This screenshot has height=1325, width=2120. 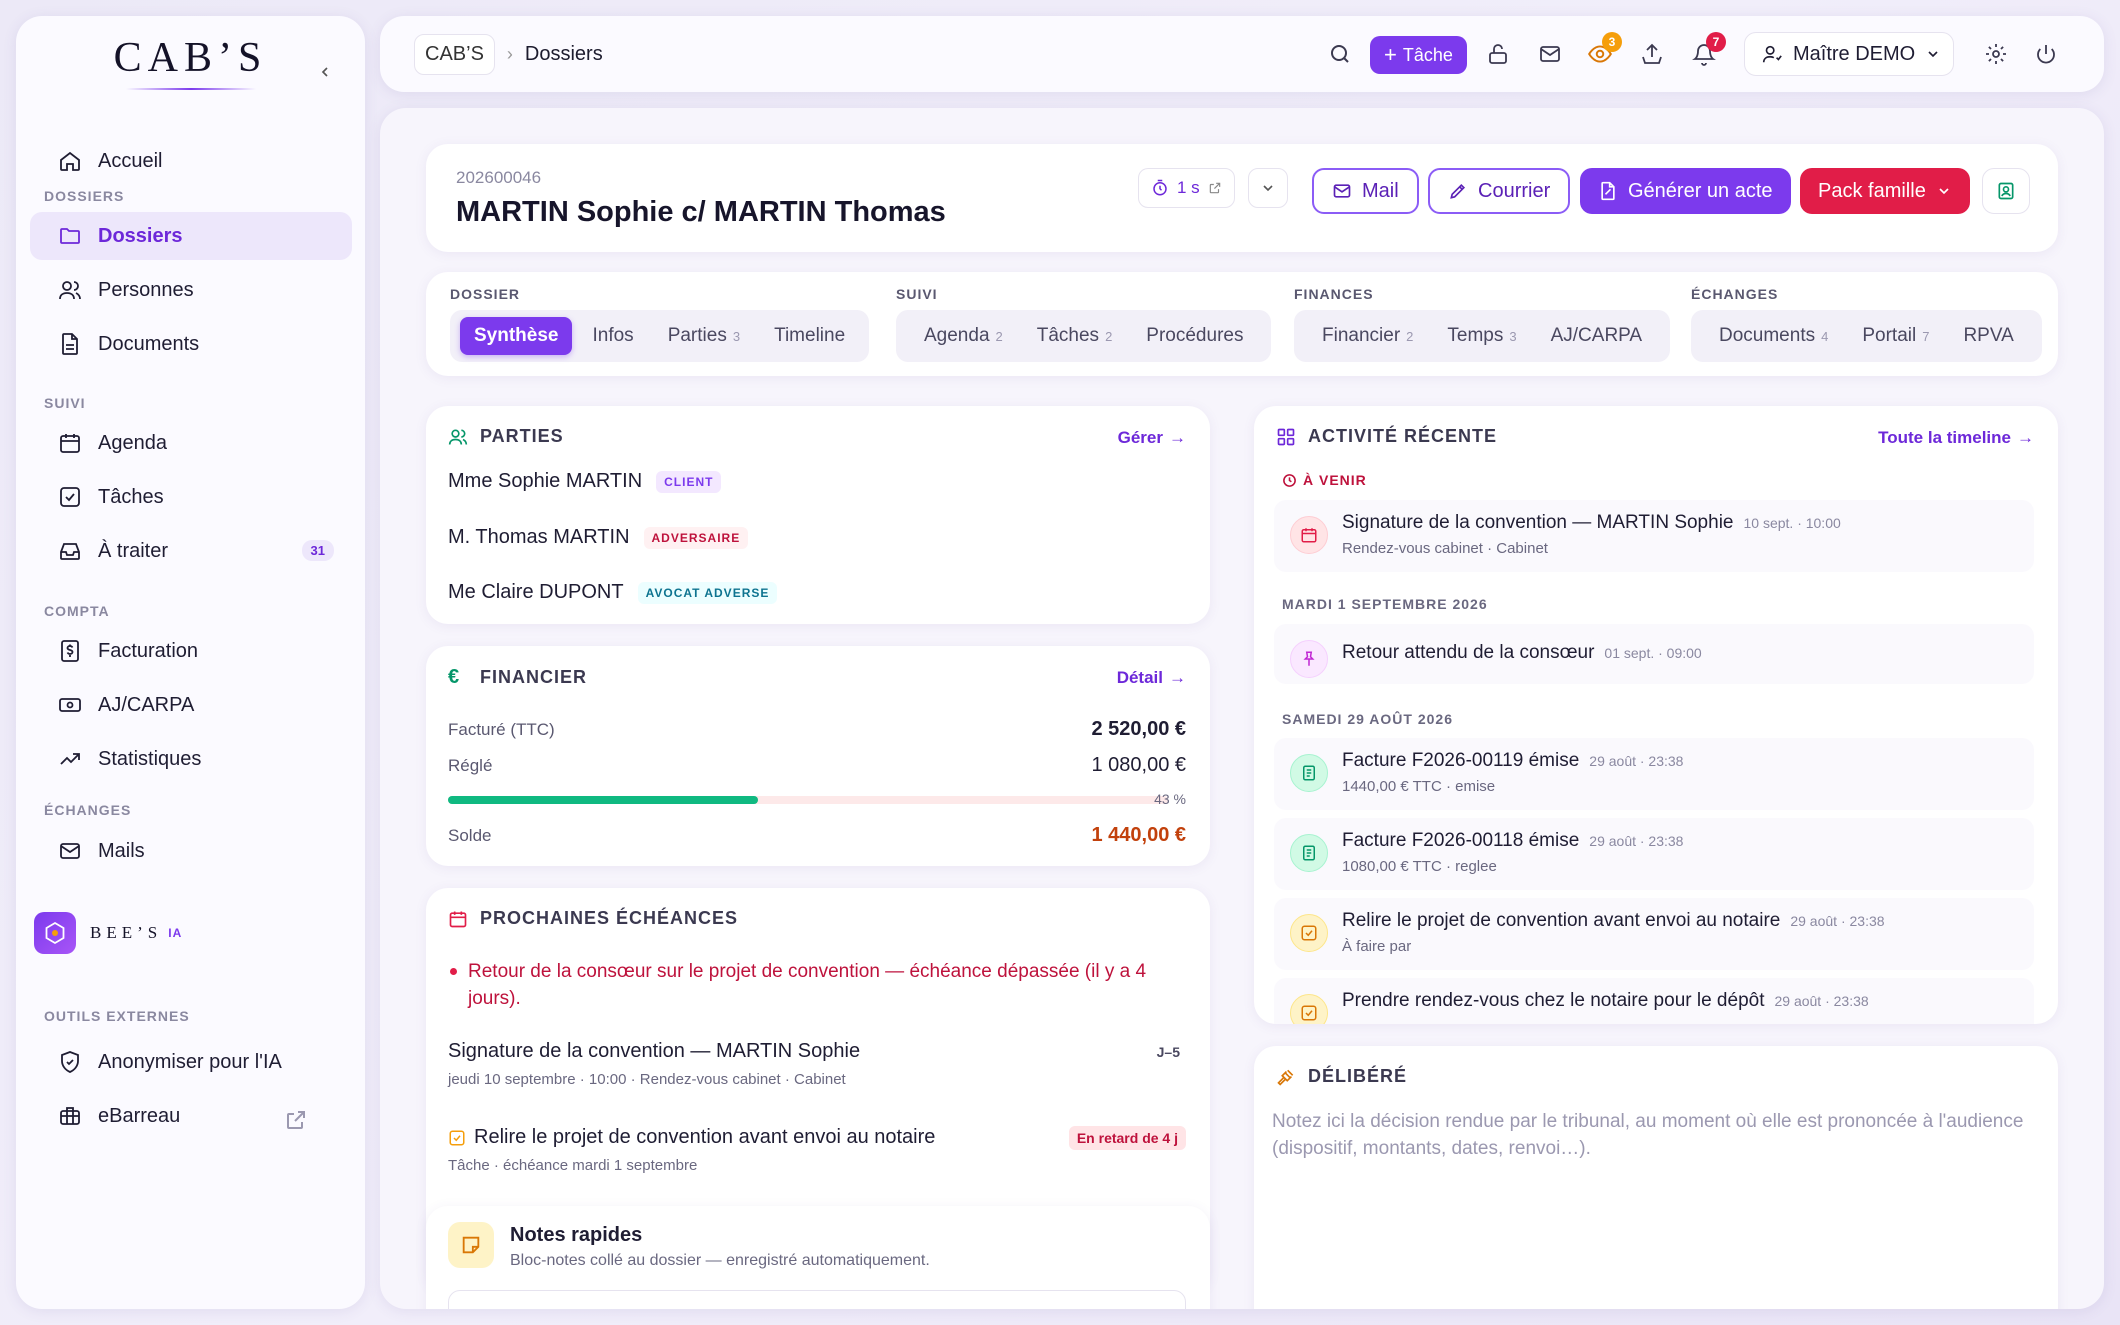 What do you see at coordinates (1773, 336) in the screenshot?
I see `tab-documents: Documents 4` at bounding box center [1773, 336].